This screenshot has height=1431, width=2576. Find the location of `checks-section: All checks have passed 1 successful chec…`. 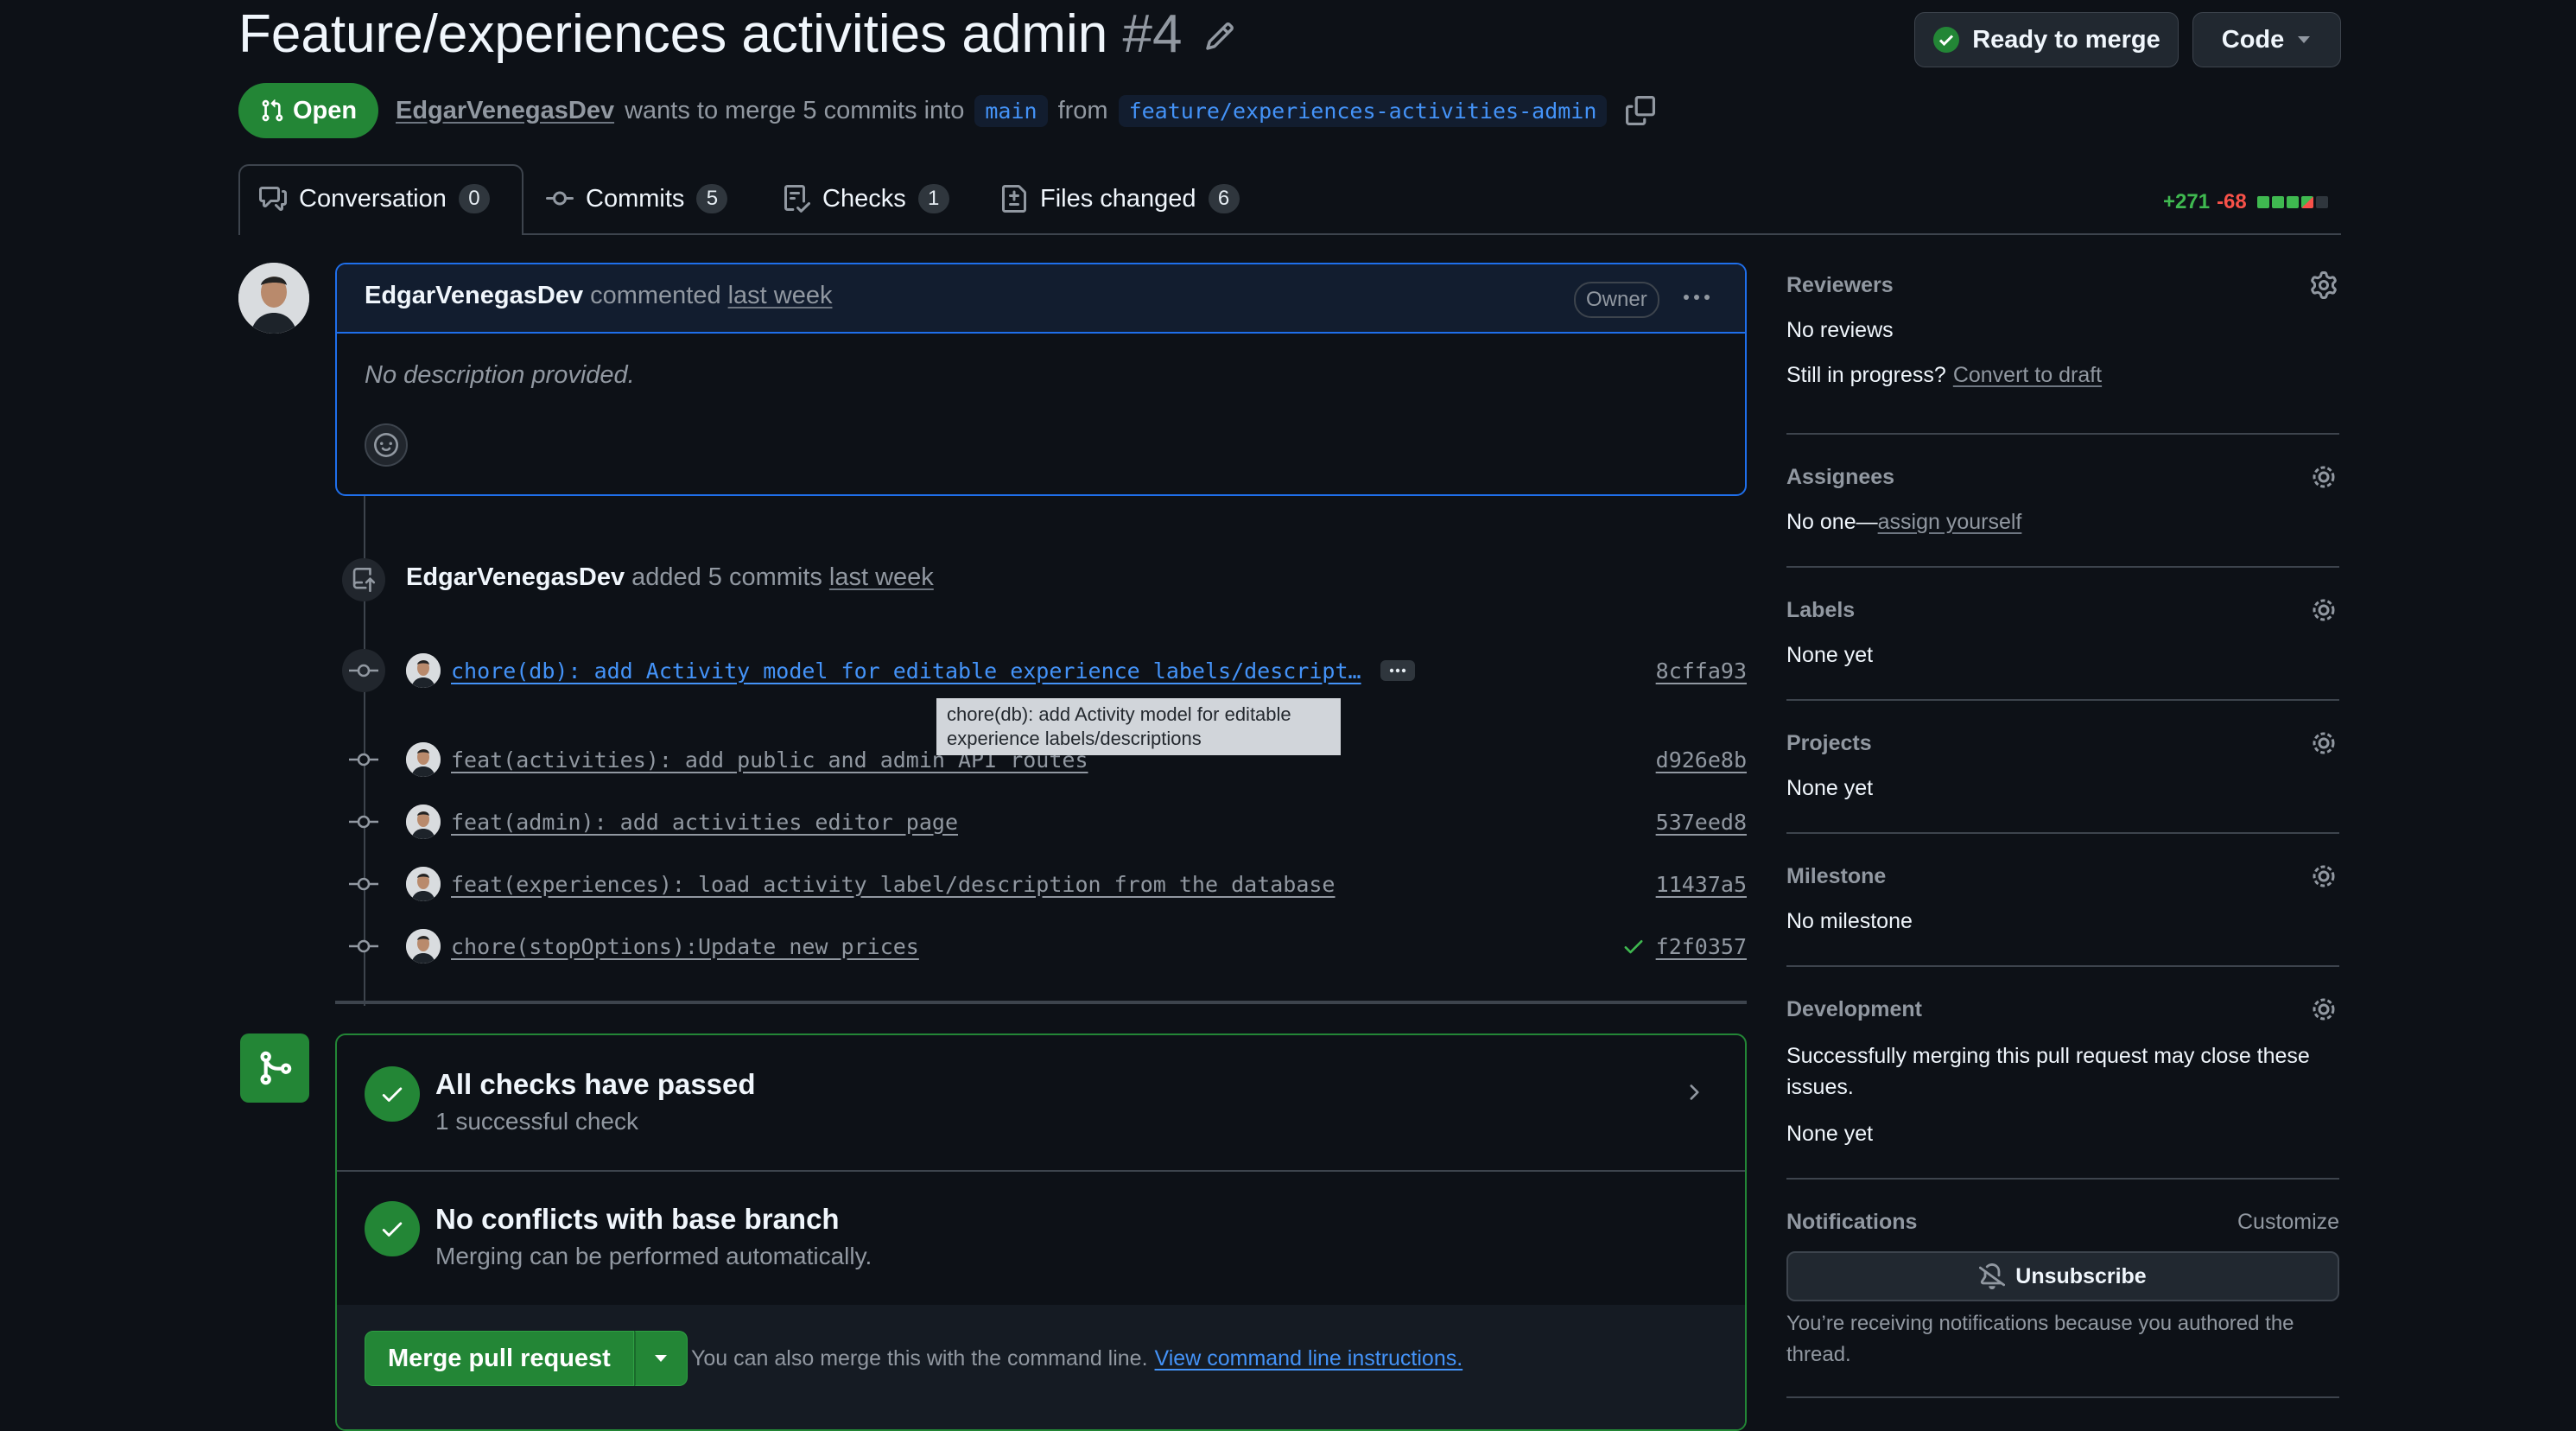

checks-section: All checks have passed 1 successful chec… is located at coordinates (1041, 1103).